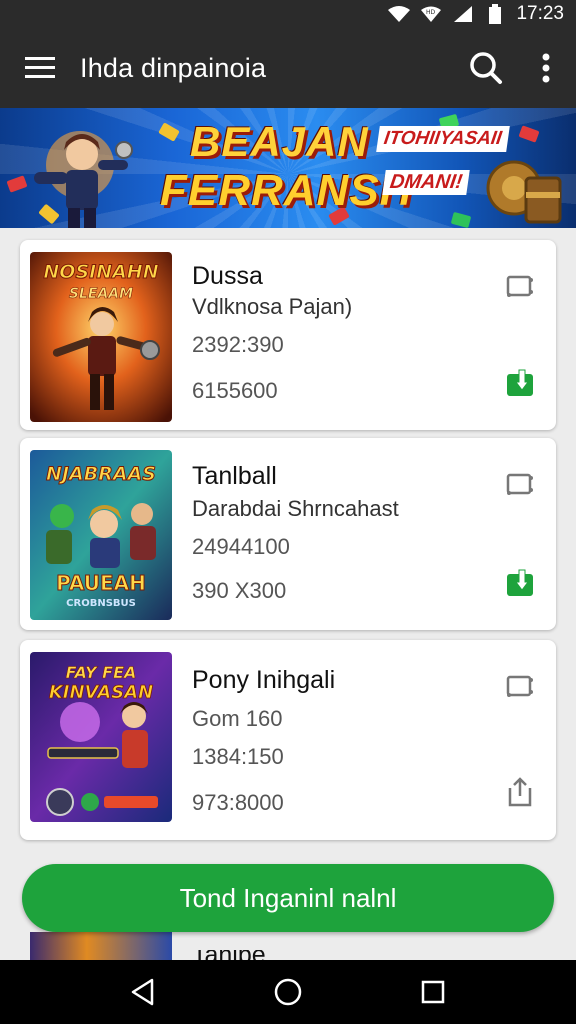  Describe the element at coordinates (288, 898) in the screenshot. I see `primary-action-button: Tond Inganinl nalnl` at that location.